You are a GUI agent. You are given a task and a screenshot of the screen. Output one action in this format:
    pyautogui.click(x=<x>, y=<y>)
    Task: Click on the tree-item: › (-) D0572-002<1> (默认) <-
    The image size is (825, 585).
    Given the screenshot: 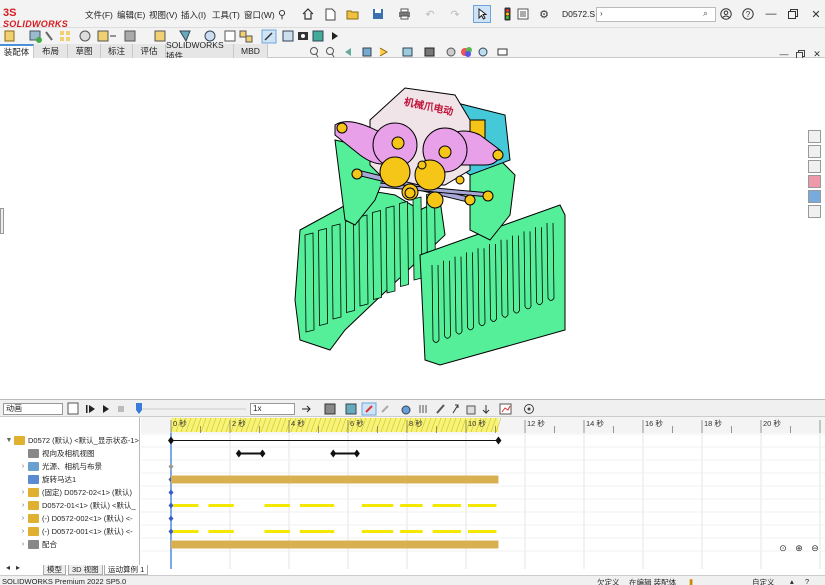 What is the action you would take?
    pyautogui.click(x=66, y=518)
    